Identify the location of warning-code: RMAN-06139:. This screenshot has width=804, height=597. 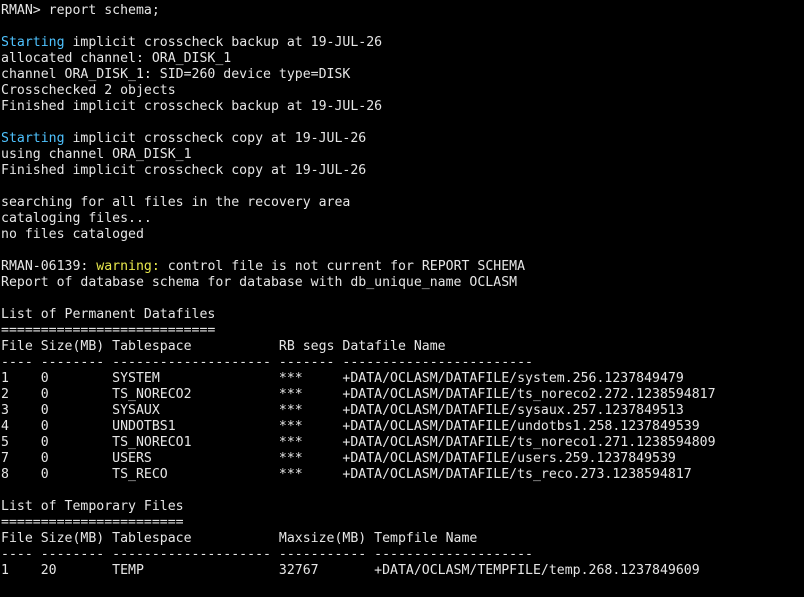
(45, 266).